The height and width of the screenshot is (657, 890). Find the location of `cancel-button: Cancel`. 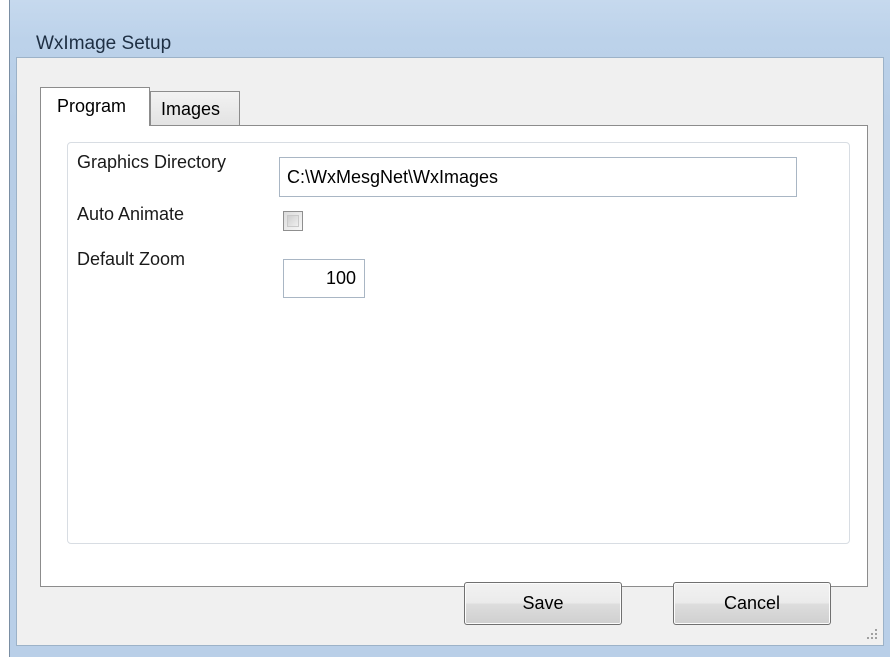

cancel-button: Cancel is located at coordinates (752, 603).